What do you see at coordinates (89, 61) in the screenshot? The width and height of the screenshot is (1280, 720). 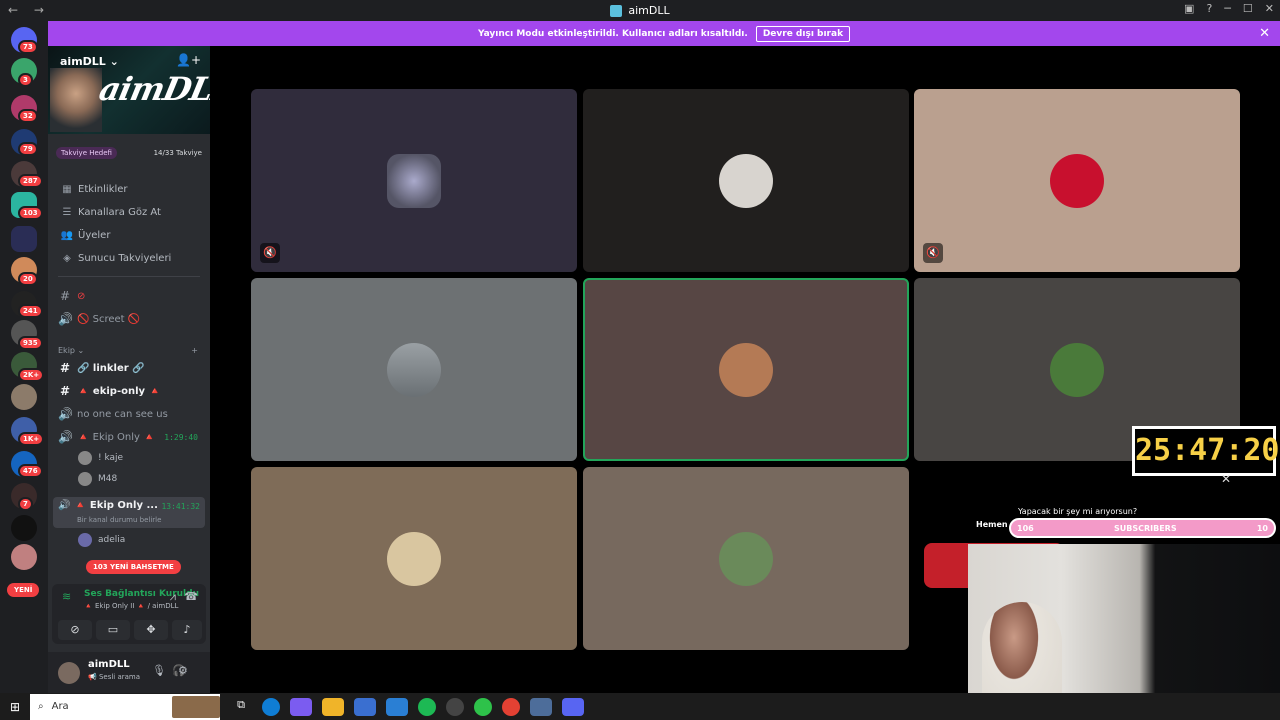 I see `server-name: aimDLL ⌄` at bounding box center [89, 61].